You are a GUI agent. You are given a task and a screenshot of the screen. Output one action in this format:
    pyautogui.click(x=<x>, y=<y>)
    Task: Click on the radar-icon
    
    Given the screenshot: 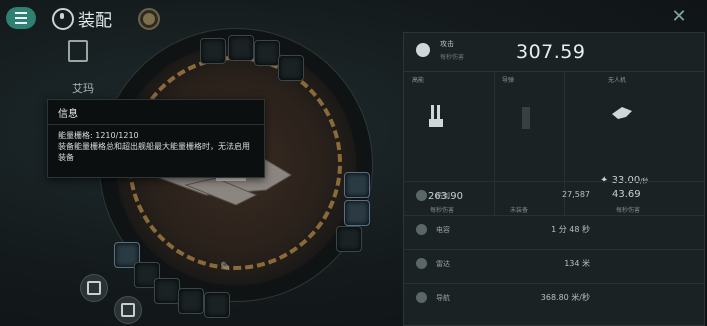 What is the action you would take?
    pyautogui.click(x=421, y=263)
    